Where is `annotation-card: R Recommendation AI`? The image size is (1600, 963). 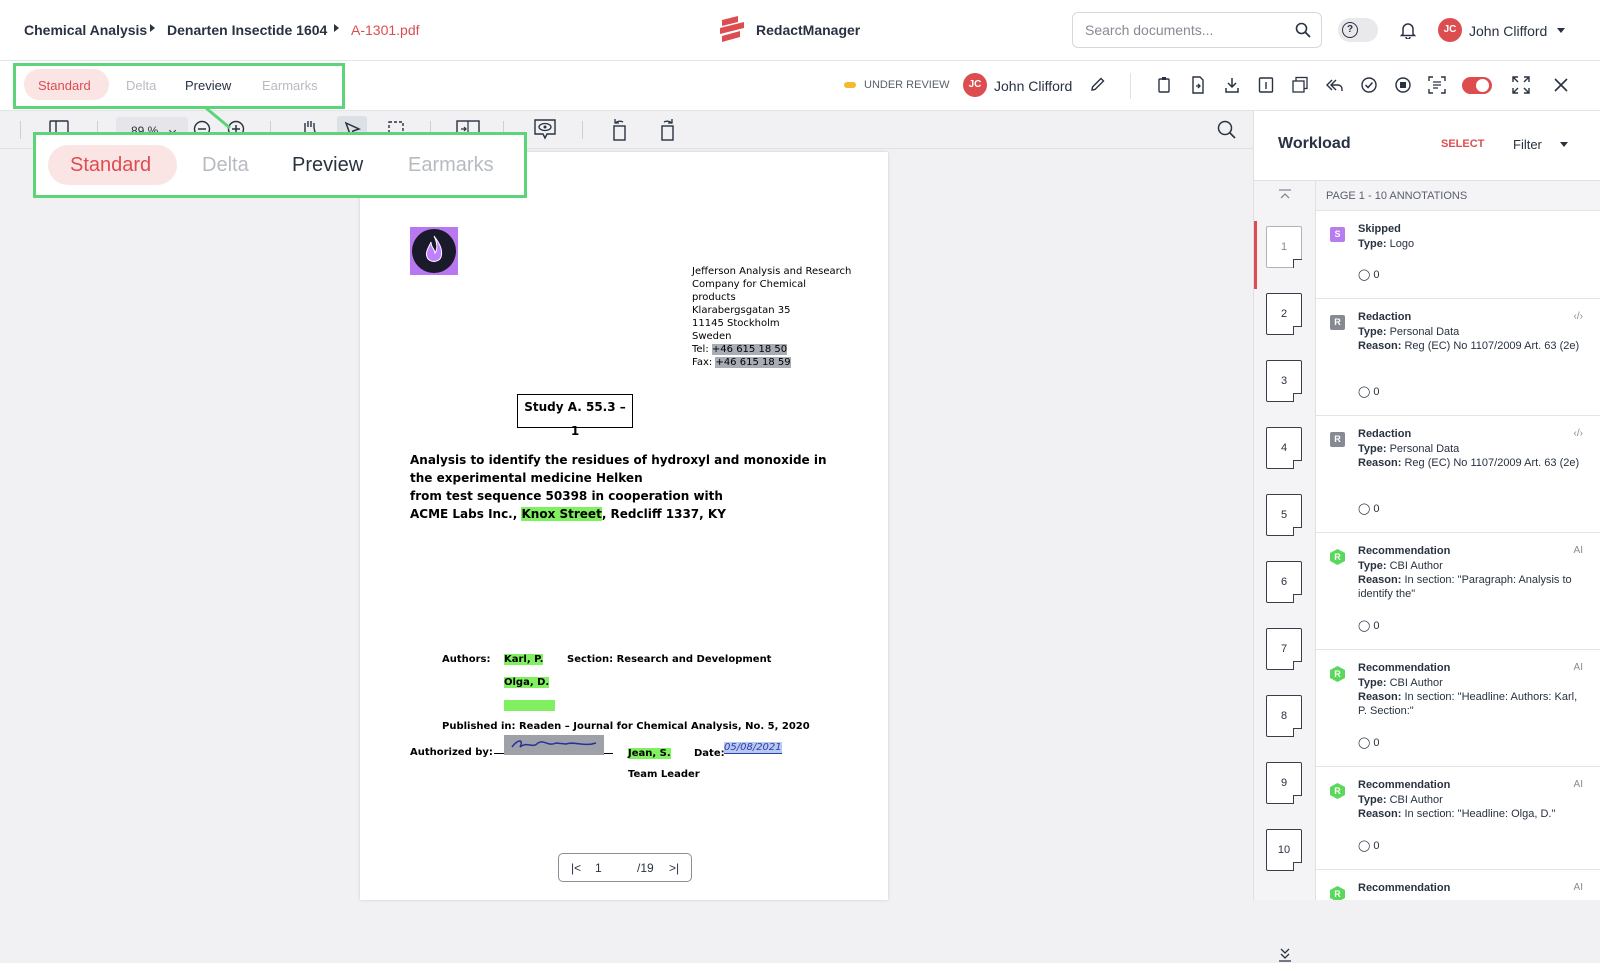
annotation-card: R Recommendation AI is located at coordinates (1458, 885).